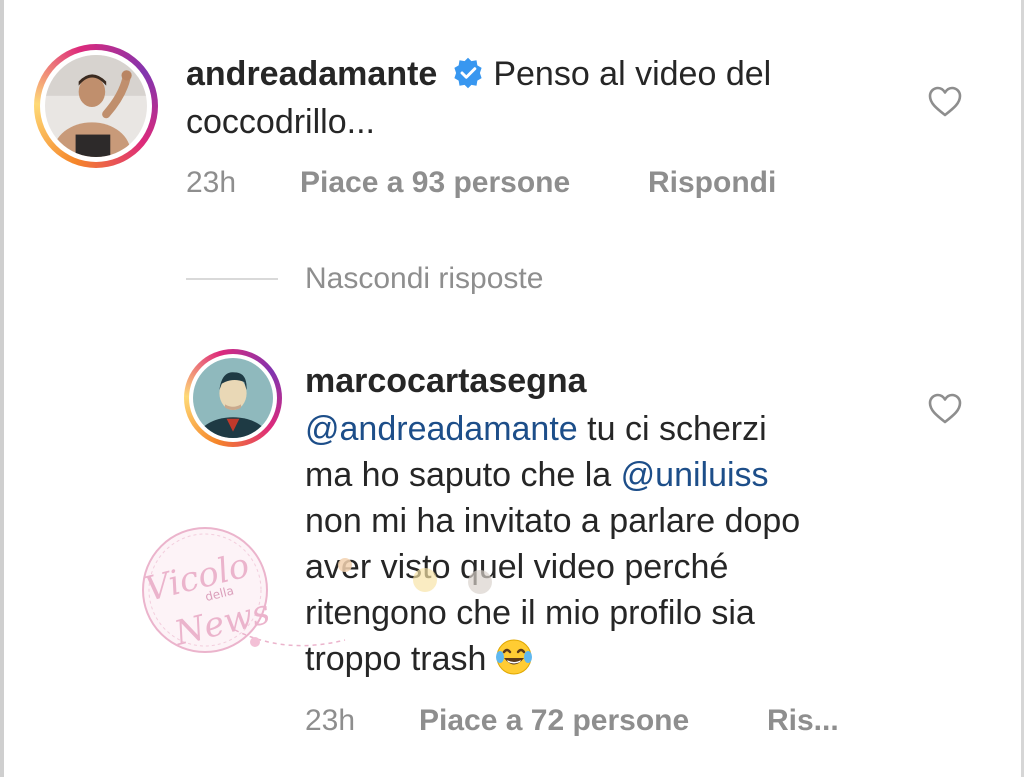  I want to click on reply-like-heart-icon, so click(945, 409).